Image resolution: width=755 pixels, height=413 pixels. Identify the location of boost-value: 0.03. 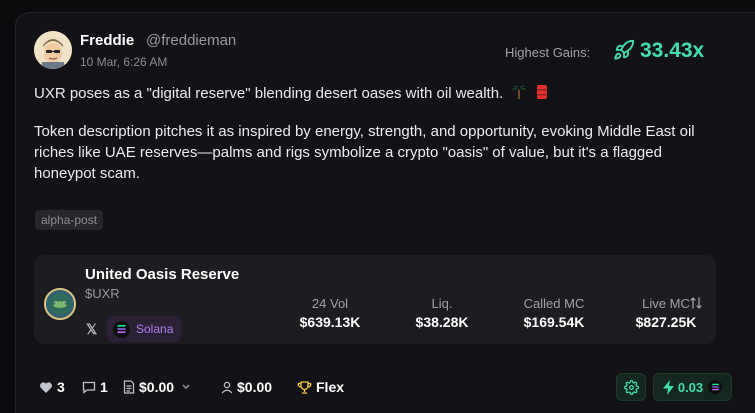
(690, 387).